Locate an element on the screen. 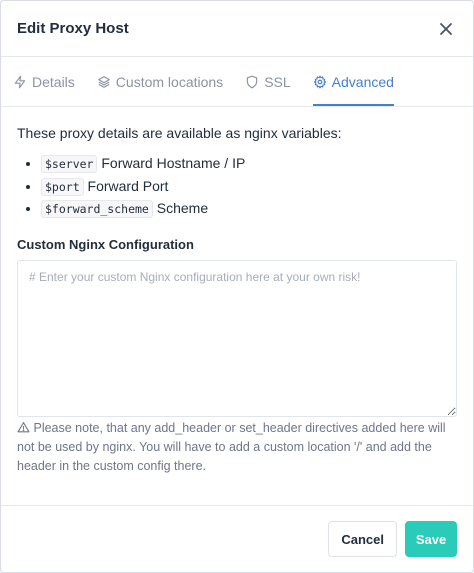 The image size is (474, 573). variable-description: Forward Port is located at coordinates (128, 185).